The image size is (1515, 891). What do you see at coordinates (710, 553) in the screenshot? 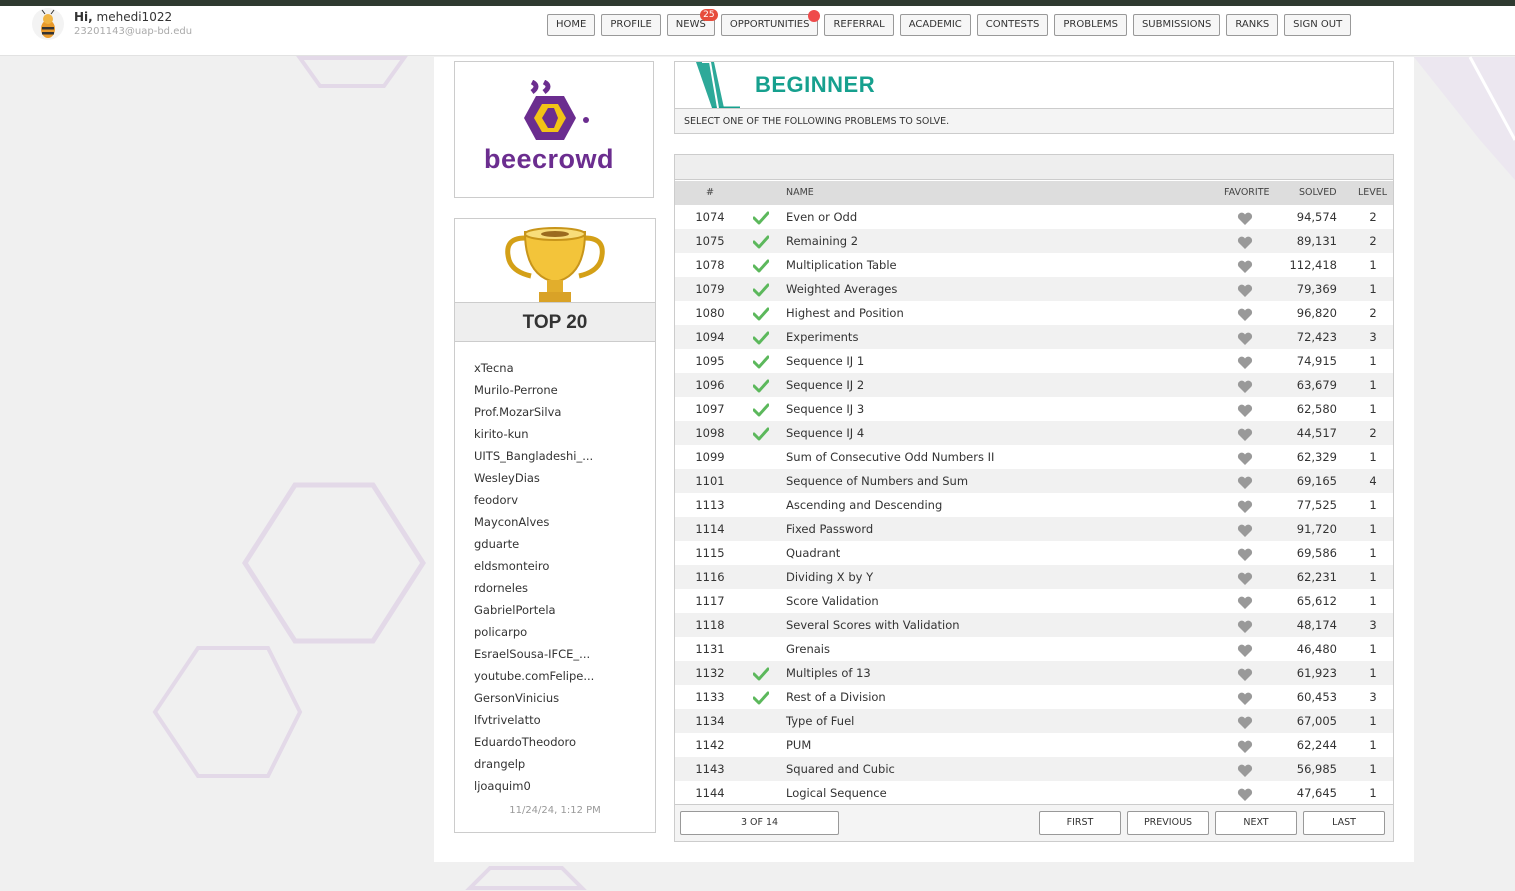
I see `problem-id: 1115` at bounding box center [710, 553].